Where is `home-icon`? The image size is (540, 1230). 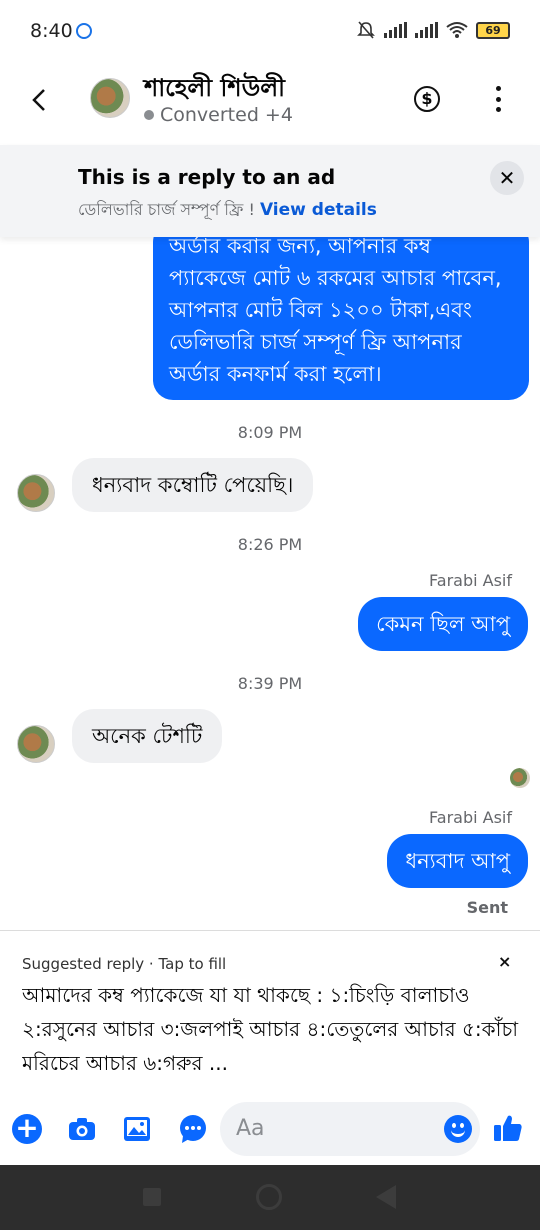 home-icon is located at coordinates (269, 1197).